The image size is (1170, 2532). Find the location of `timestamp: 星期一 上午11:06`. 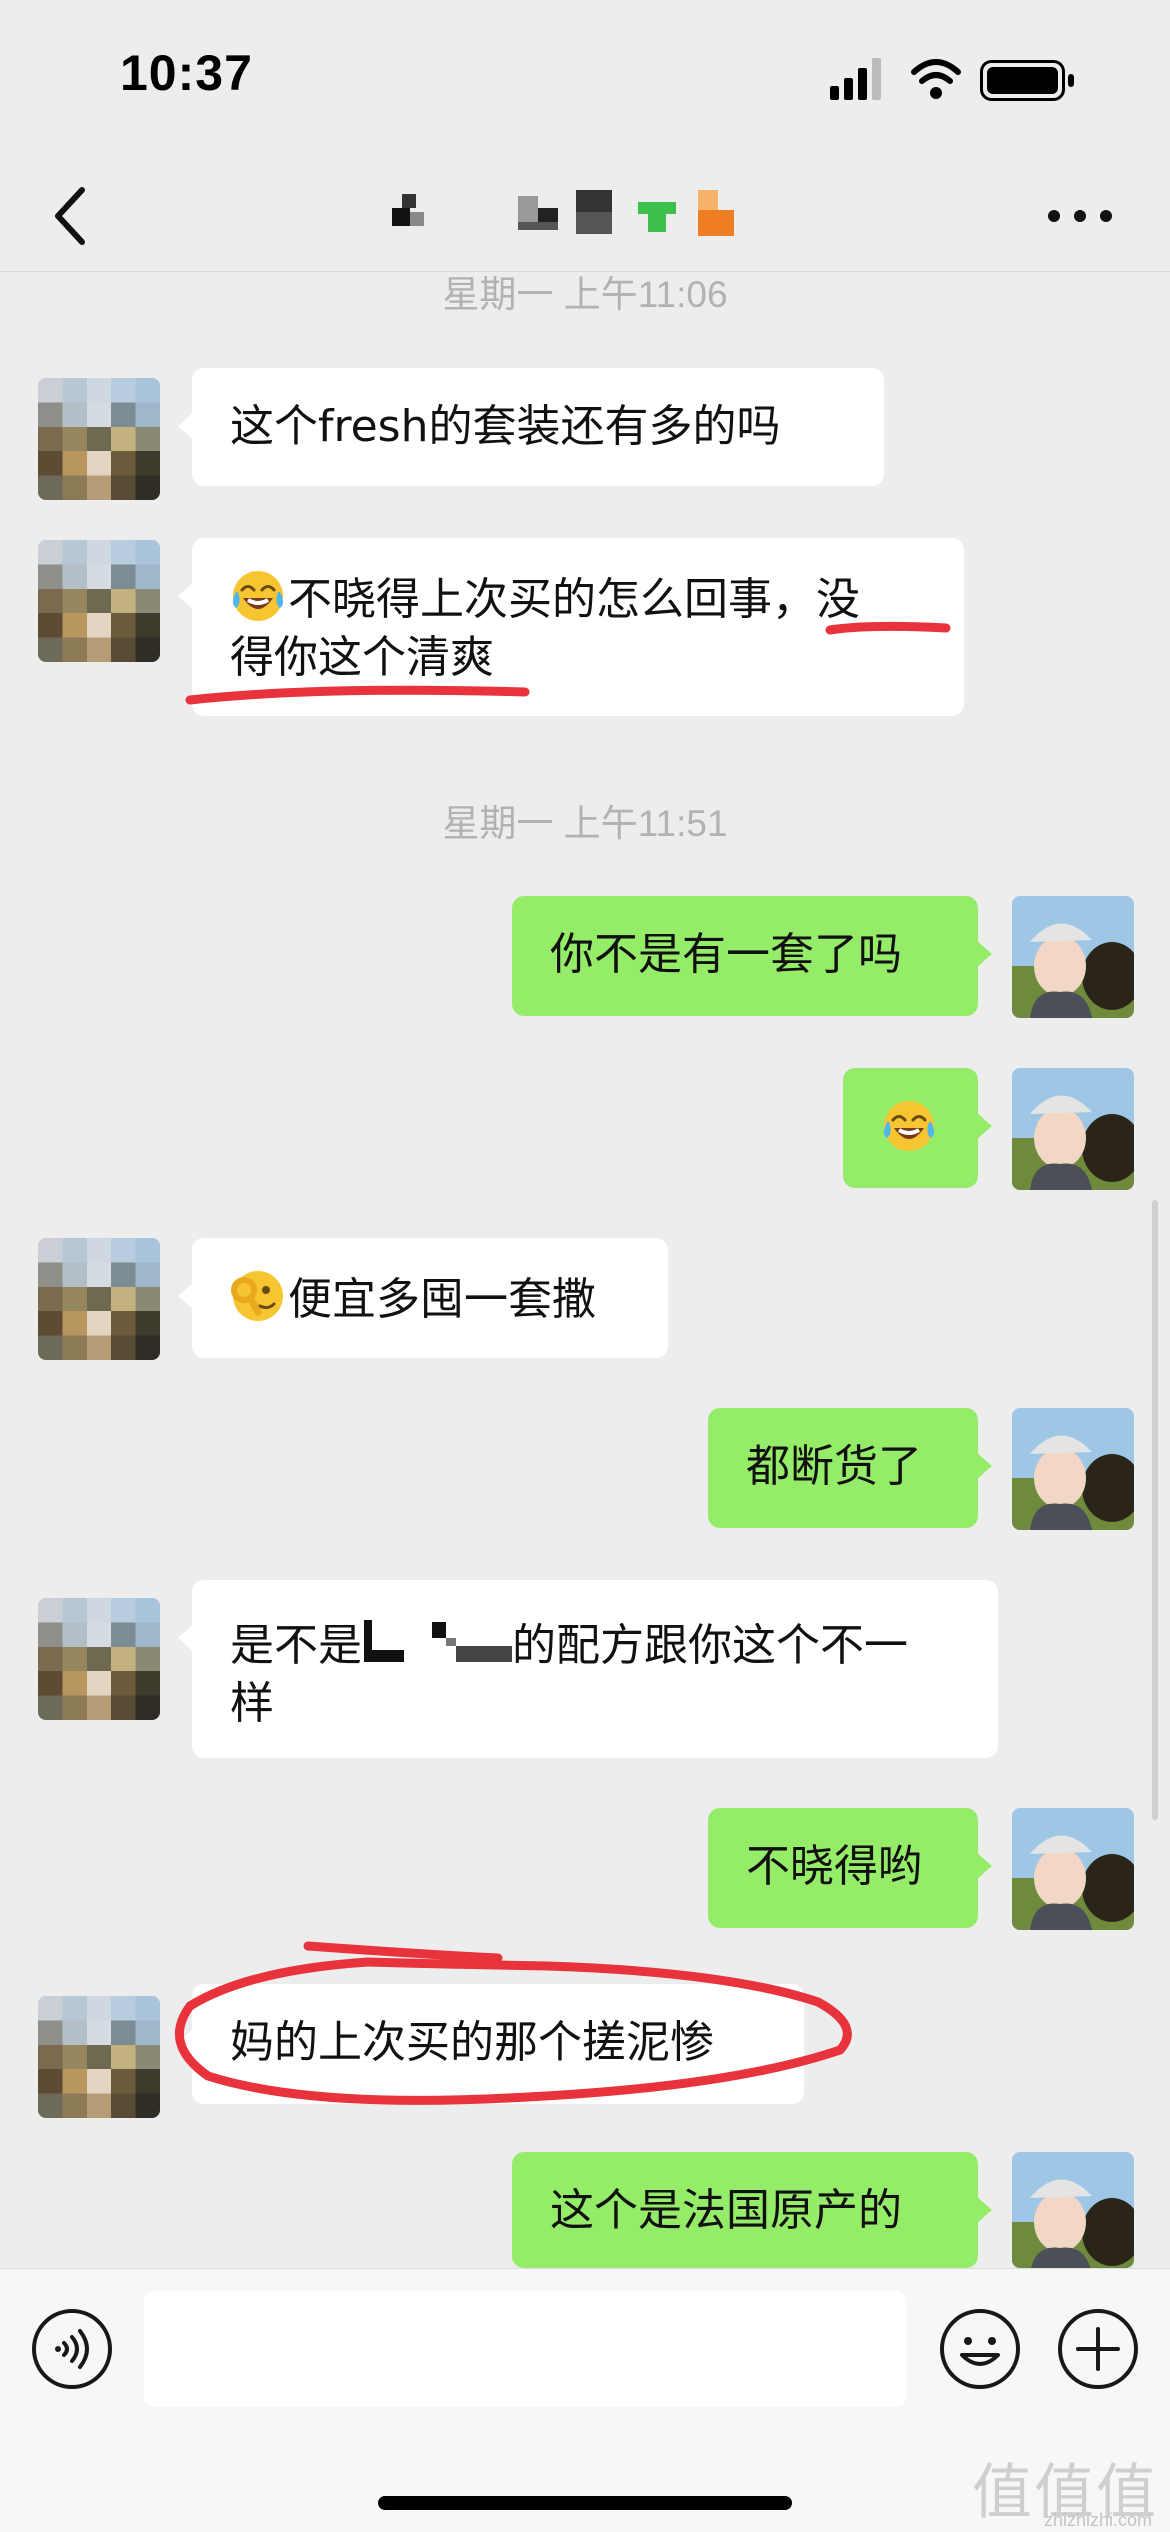

timestamp: 星期一 上午11:06 is located at coordinates (585, 294).